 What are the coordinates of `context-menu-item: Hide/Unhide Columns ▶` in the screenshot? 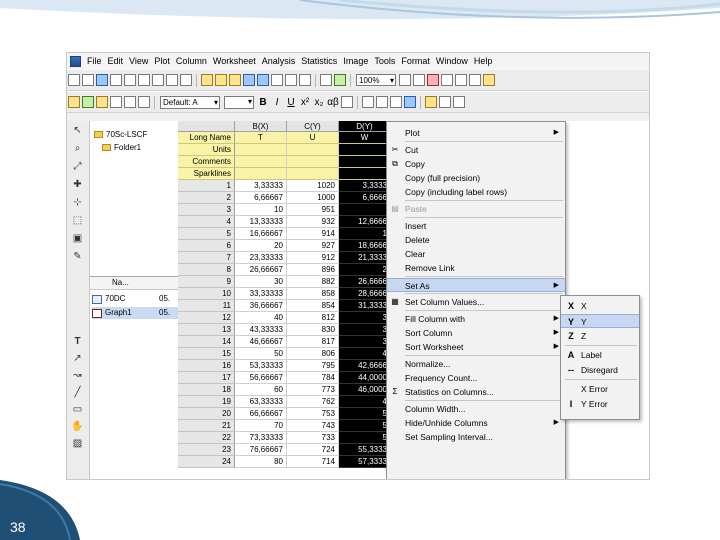 It's located at (476, 423).